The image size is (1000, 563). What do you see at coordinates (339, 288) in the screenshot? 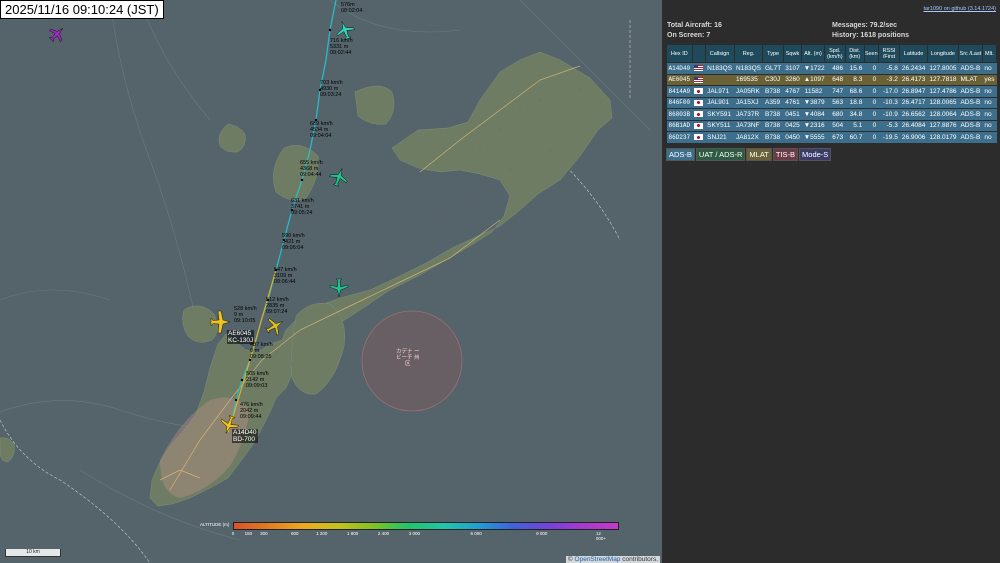
I see `aircraft-icon-green-east` at bounding box center [339, 288].